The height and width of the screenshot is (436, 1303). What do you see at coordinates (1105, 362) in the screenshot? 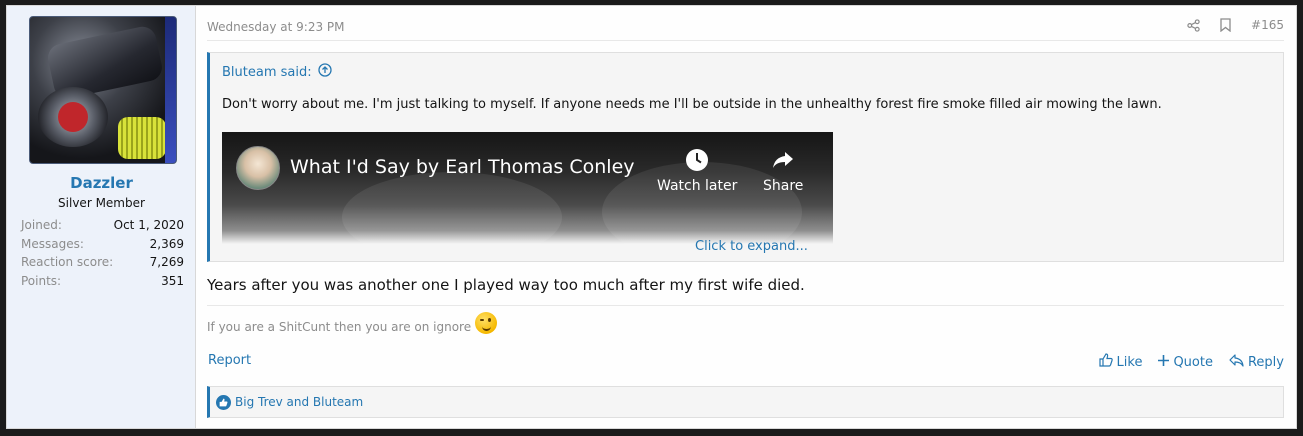
I see `thumbs-up-icon` at bounding box center [1105, 362].